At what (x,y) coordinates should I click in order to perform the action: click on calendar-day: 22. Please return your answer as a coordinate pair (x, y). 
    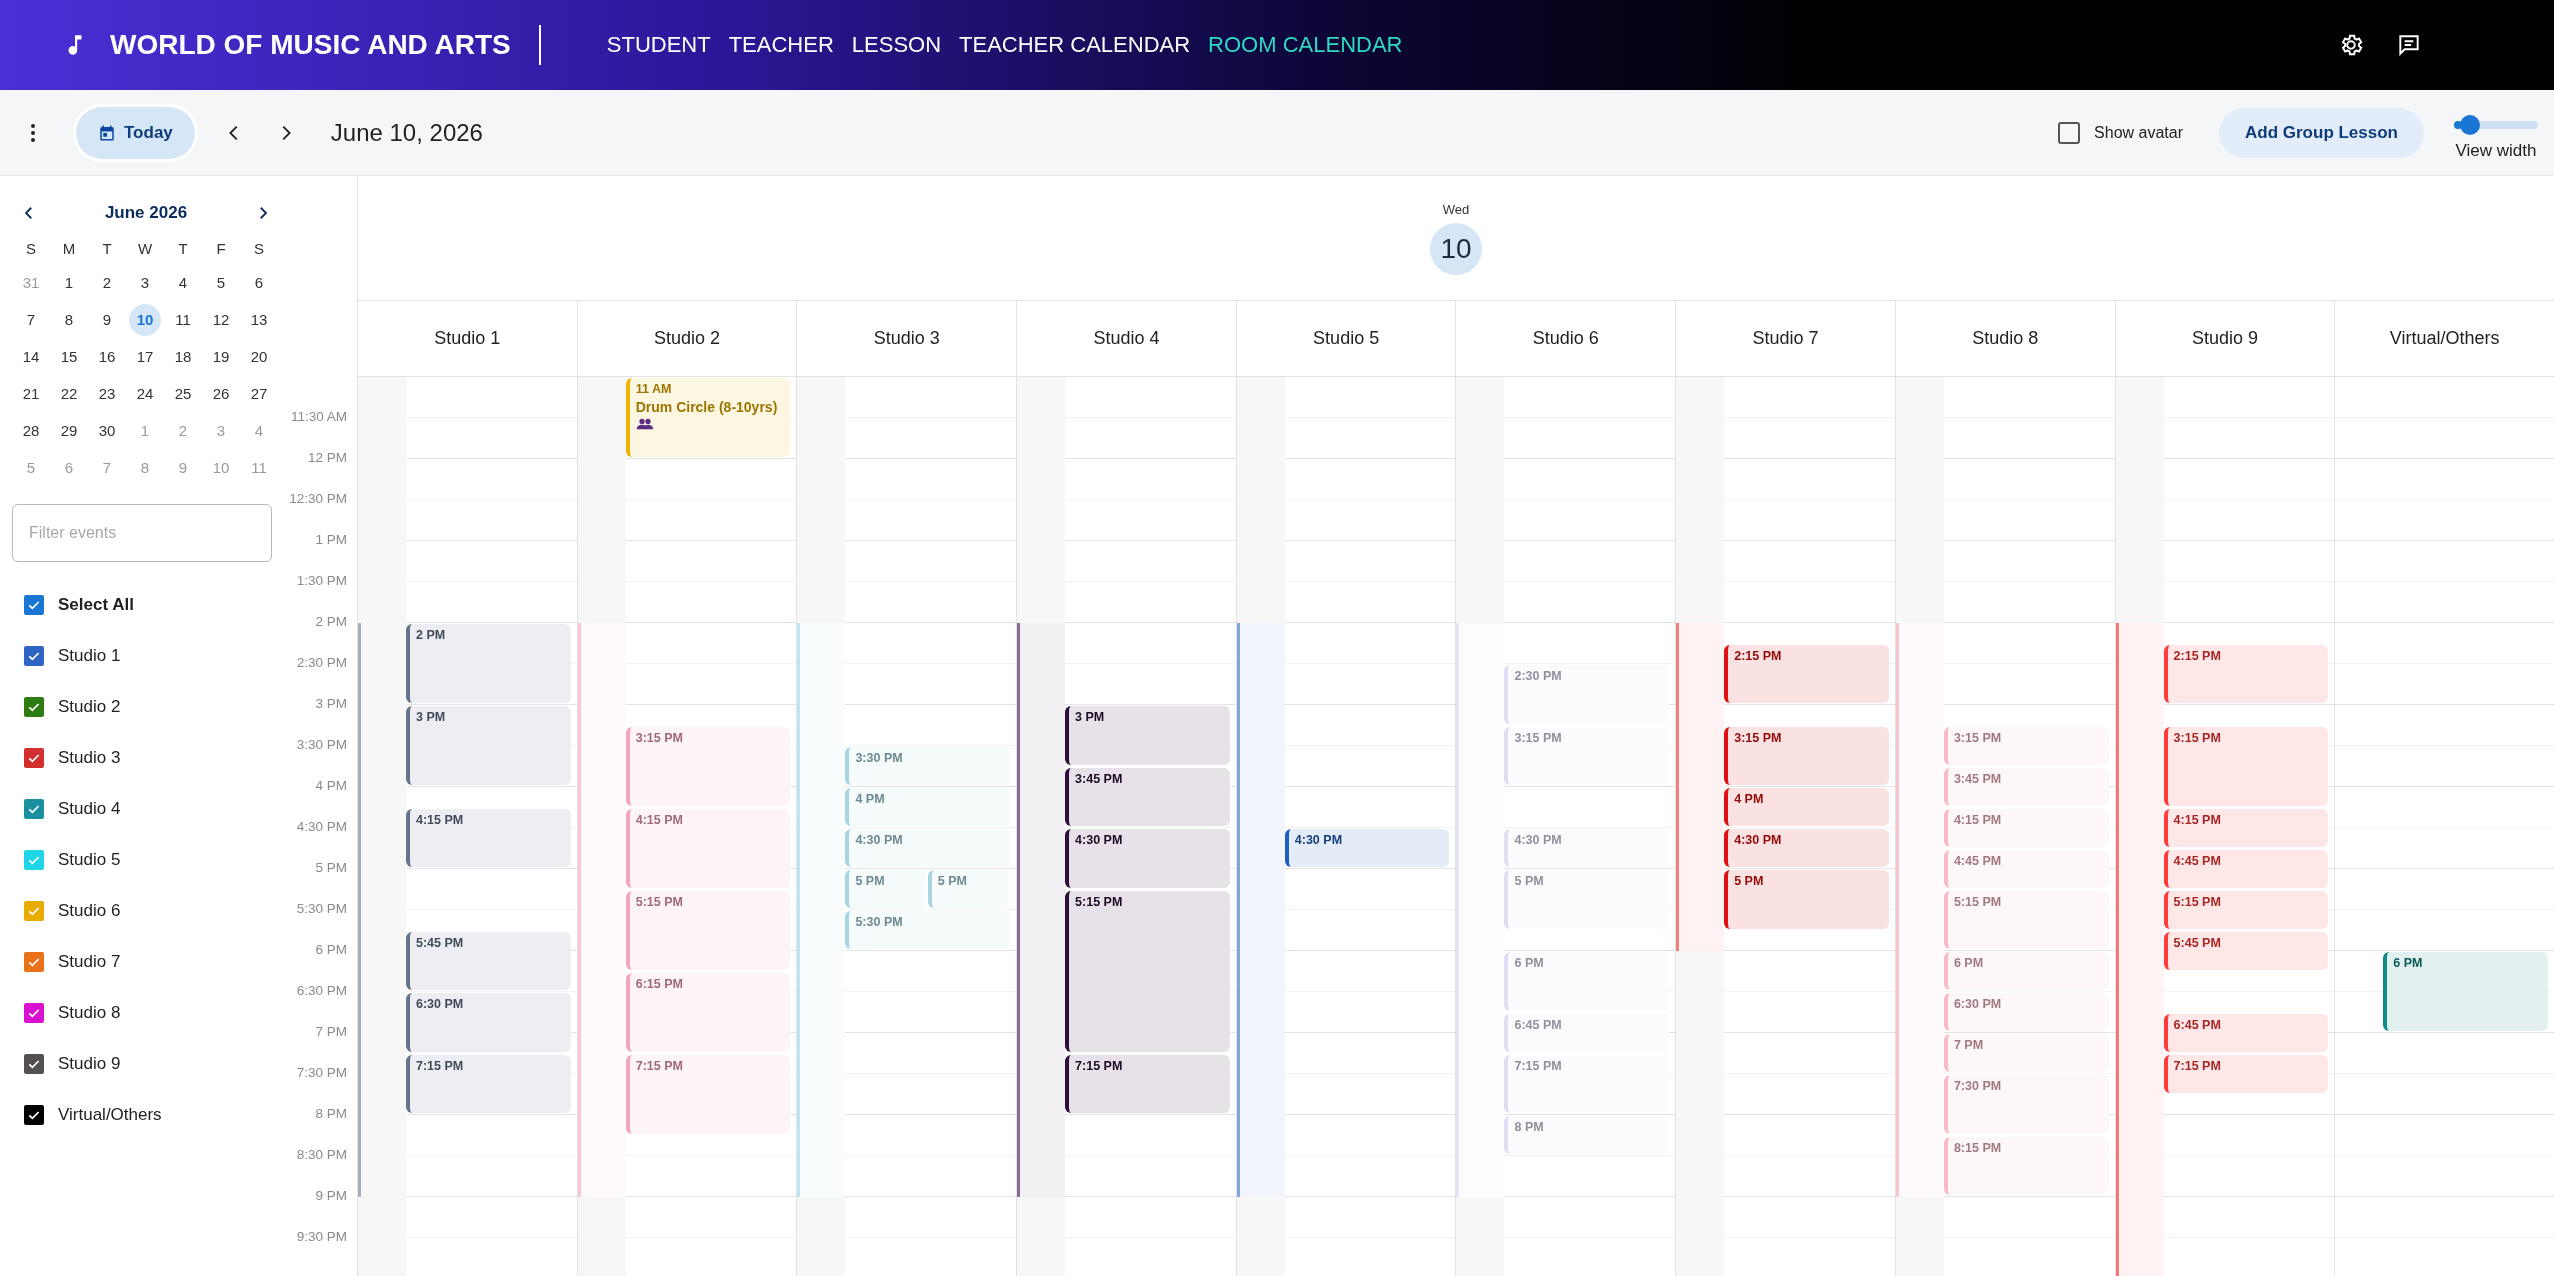
    Looking at the image, I should click on (69, 394).